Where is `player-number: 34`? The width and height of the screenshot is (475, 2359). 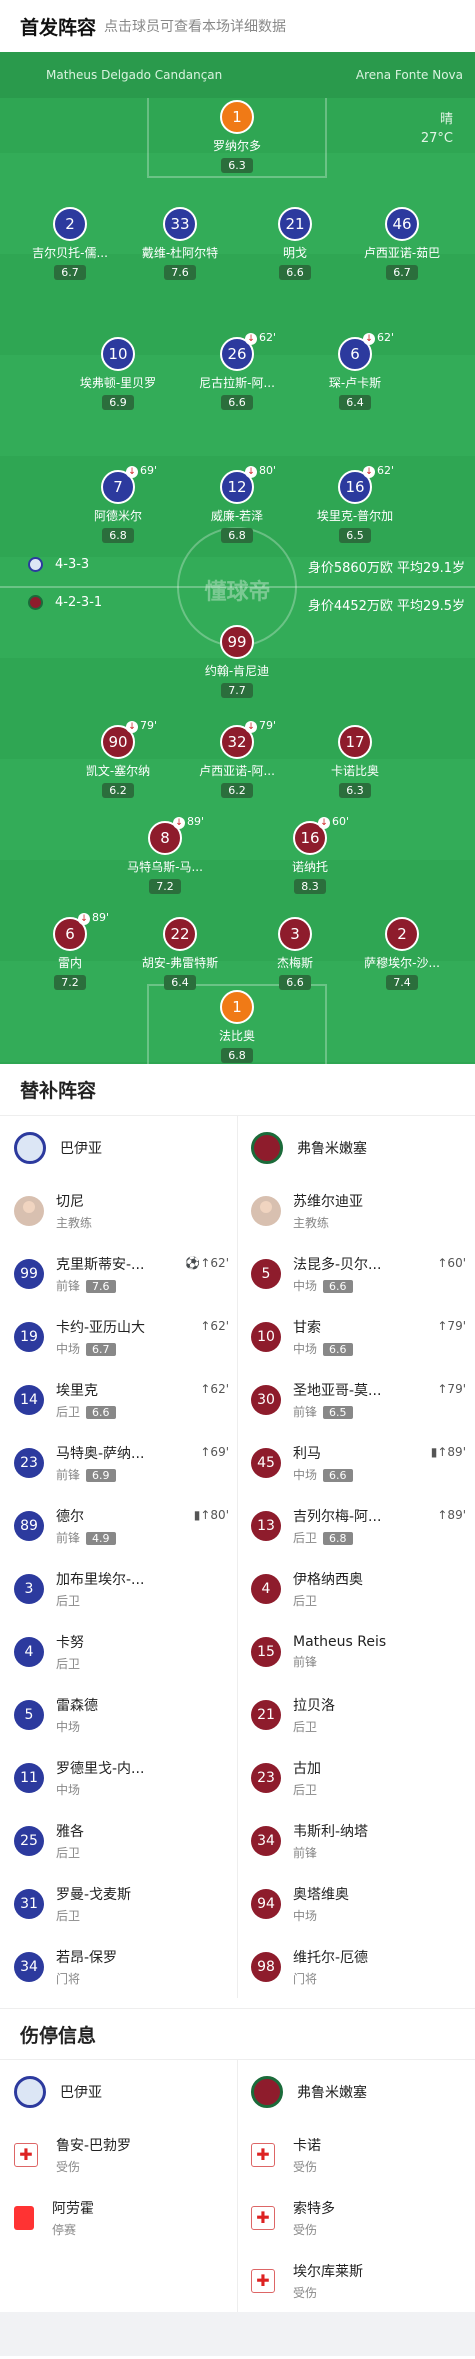 player-number: 34 is located at coordinates (266, 1840).